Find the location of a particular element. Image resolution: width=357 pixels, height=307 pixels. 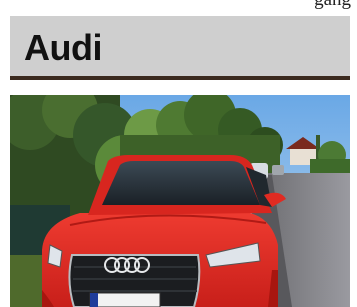

cut-off-caption: gang is located at coordinates (178, 7).